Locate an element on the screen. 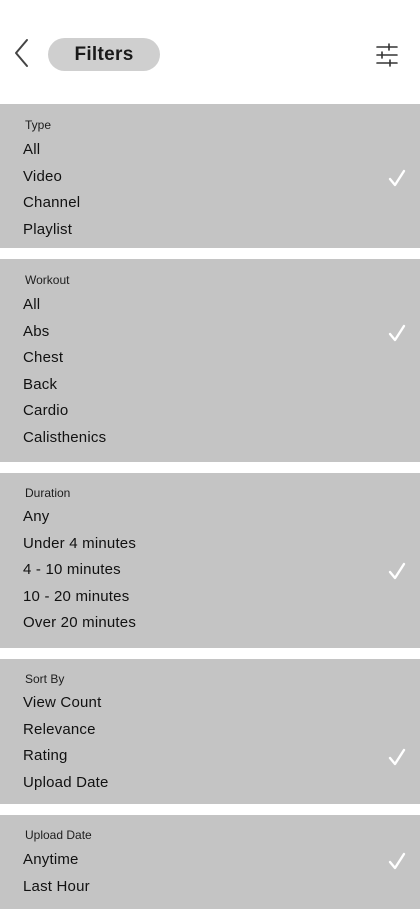 This screenshot has width=420, height=909. option-relevance: Relevance is located at coordinates (210, 731).